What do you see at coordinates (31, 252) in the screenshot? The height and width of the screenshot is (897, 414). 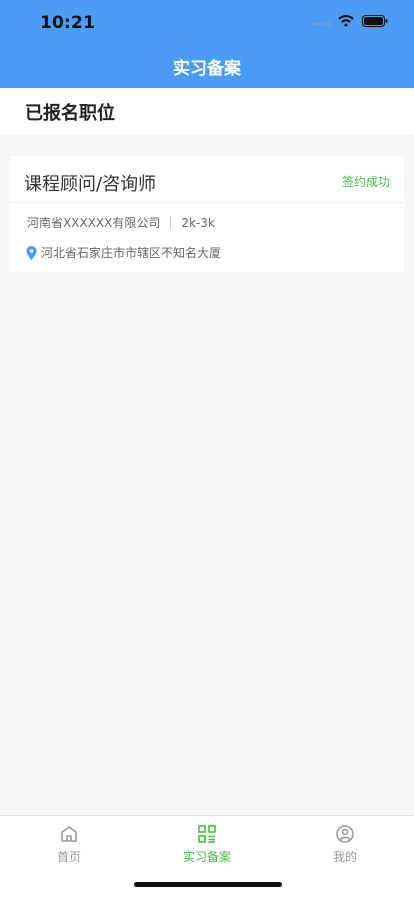 I see `location-pin-icon` at bounding box center [31, 252].